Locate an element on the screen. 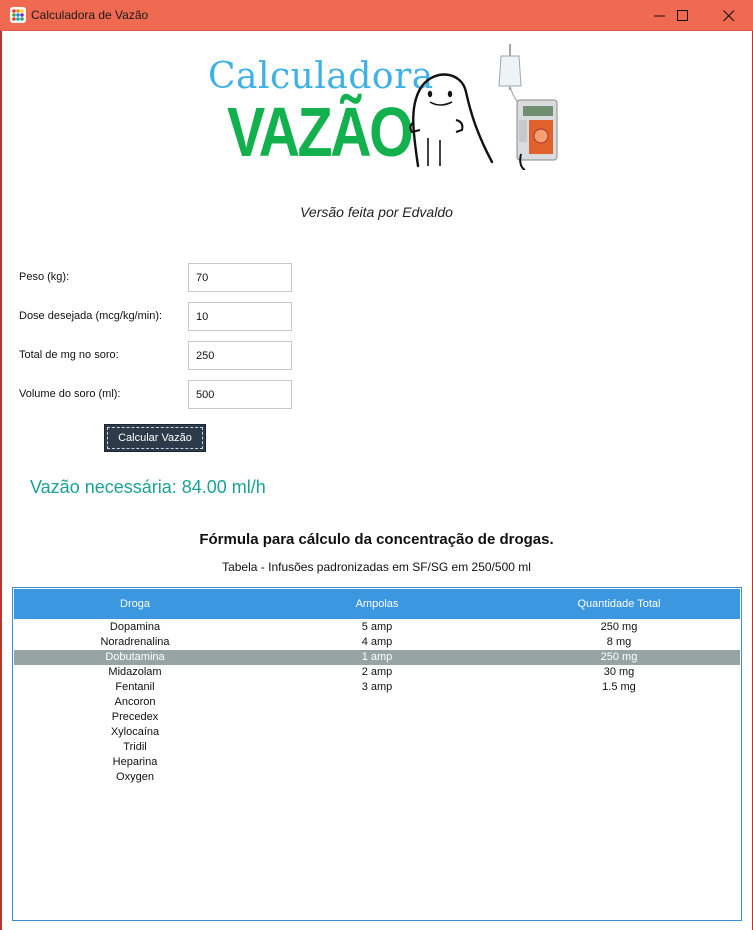  mascot-illustration is located at coordinates (451, 120).